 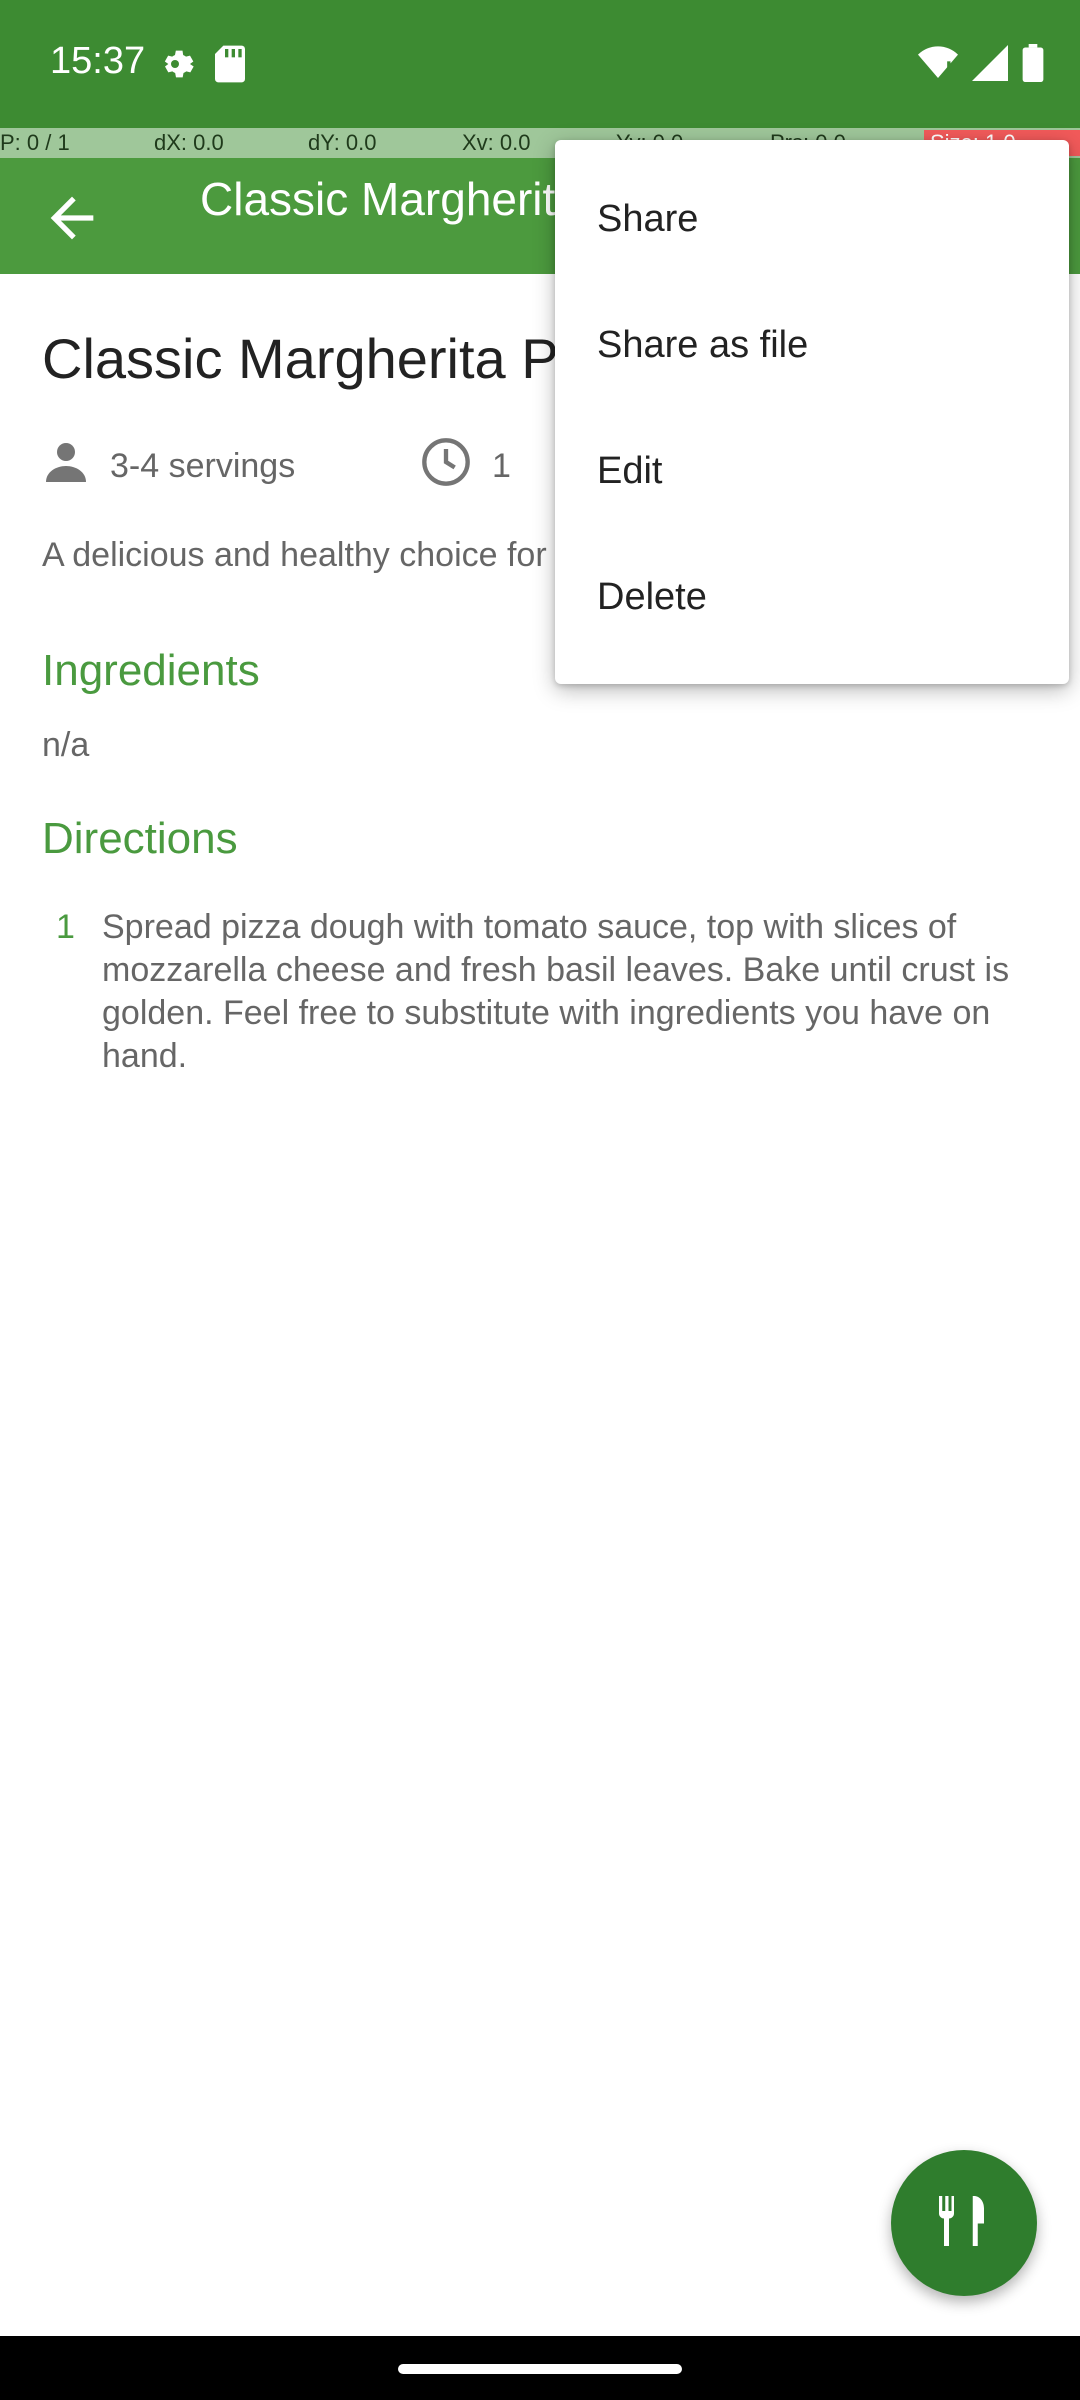 What do you see at coordinates (501, 466) in the screenshot?
I see `time-label: 1` at bounding box center [501, 466].